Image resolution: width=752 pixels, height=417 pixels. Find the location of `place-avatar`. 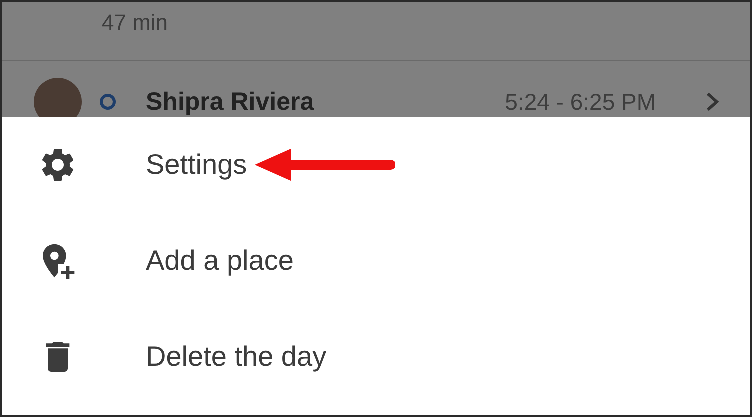

place-avatar is located at coordinates (58, 97).